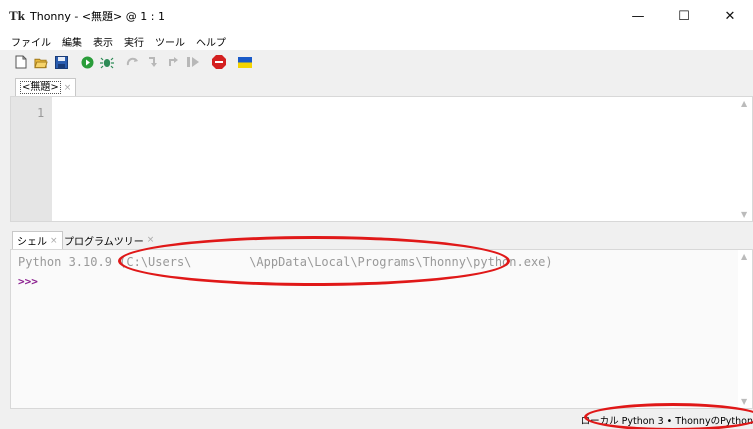 Image resolution: width=753 pixels, height=429 pixels. What do you see at coordinates (376, 419) in the screenshot?
I see `status-bar: ローカル Python 3 • ThonnyのPython` at bounding box center [376, 419].